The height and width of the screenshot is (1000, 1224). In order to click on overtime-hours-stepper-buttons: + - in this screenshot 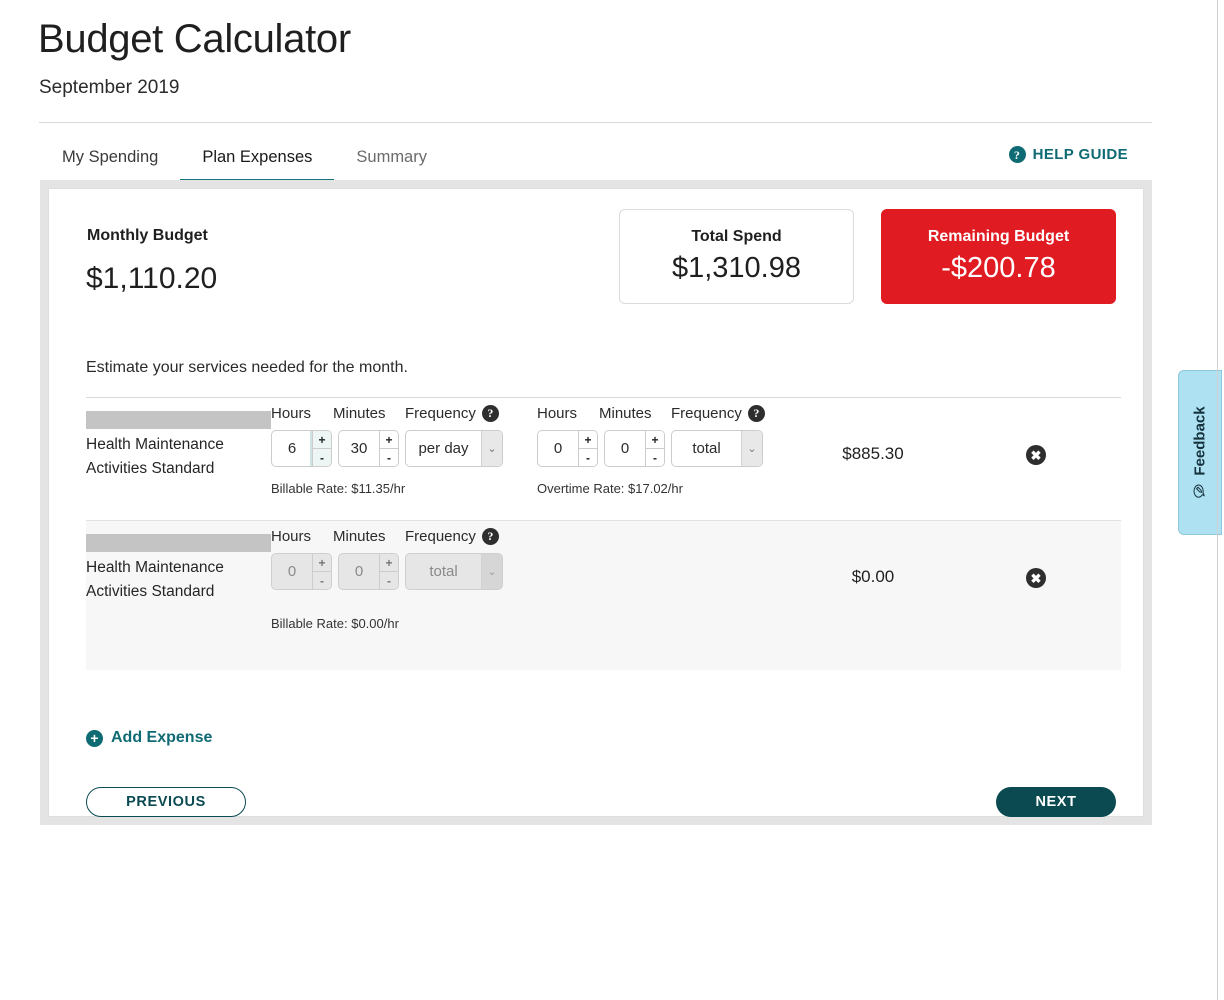, I will do `click(587, 448)`.